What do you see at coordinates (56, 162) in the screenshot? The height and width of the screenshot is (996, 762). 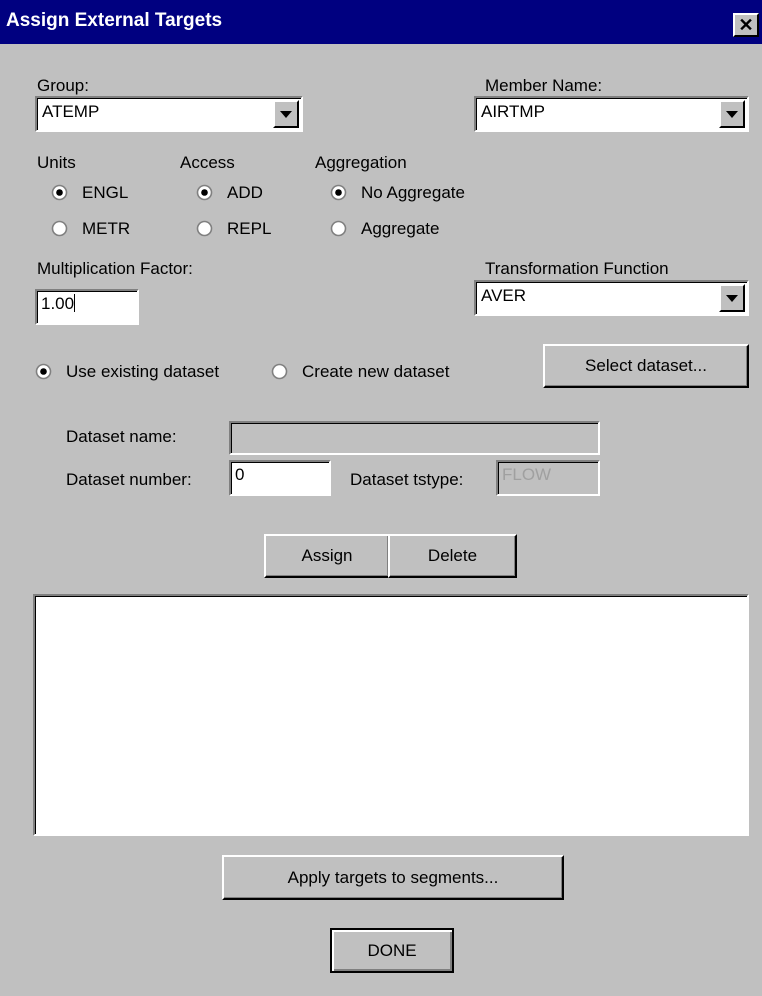 I see `units-label: Units` at bounding box center [56, 162].